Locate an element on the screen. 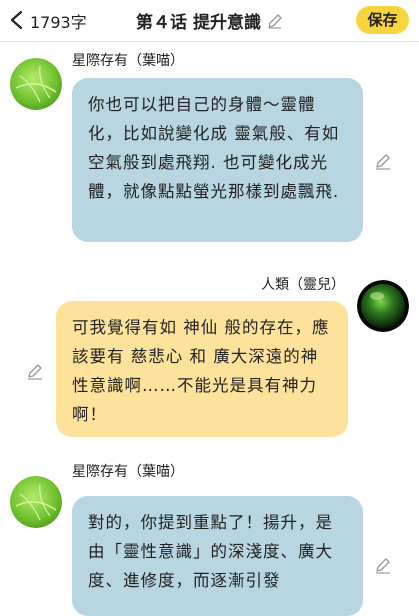 The height and width of the screenshot is (616, 419). avatar-right is located at coordinates (383, 306).